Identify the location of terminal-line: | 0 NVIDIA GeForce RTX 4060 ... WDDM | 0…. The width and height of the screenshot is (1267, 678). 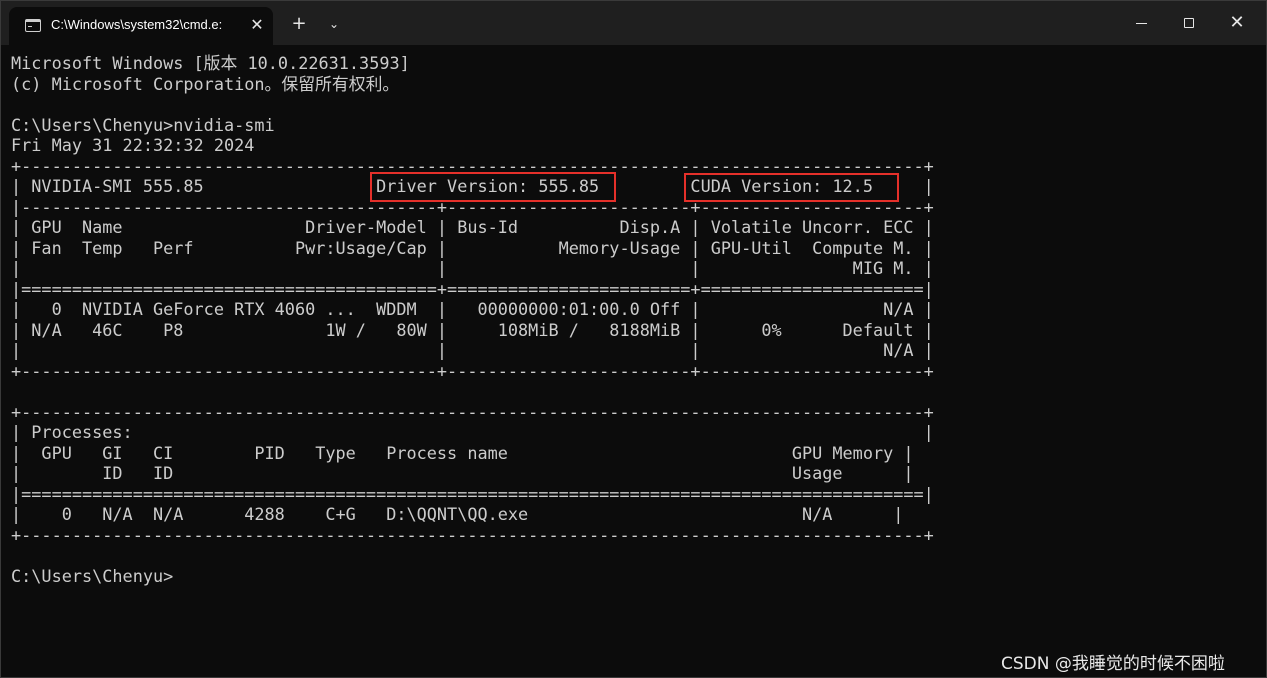
(472, 309).